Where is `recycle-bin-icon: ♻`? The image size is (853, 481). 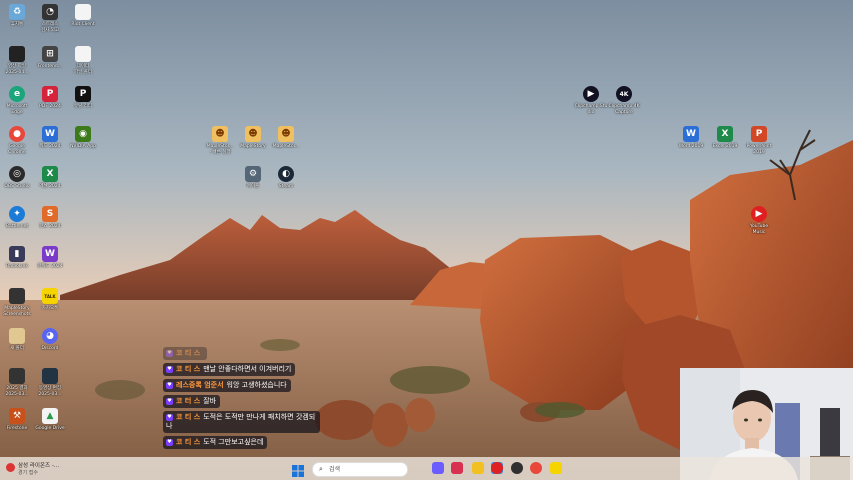
recycle-bin-icon: ♻ is located at coordinates (17, 12).